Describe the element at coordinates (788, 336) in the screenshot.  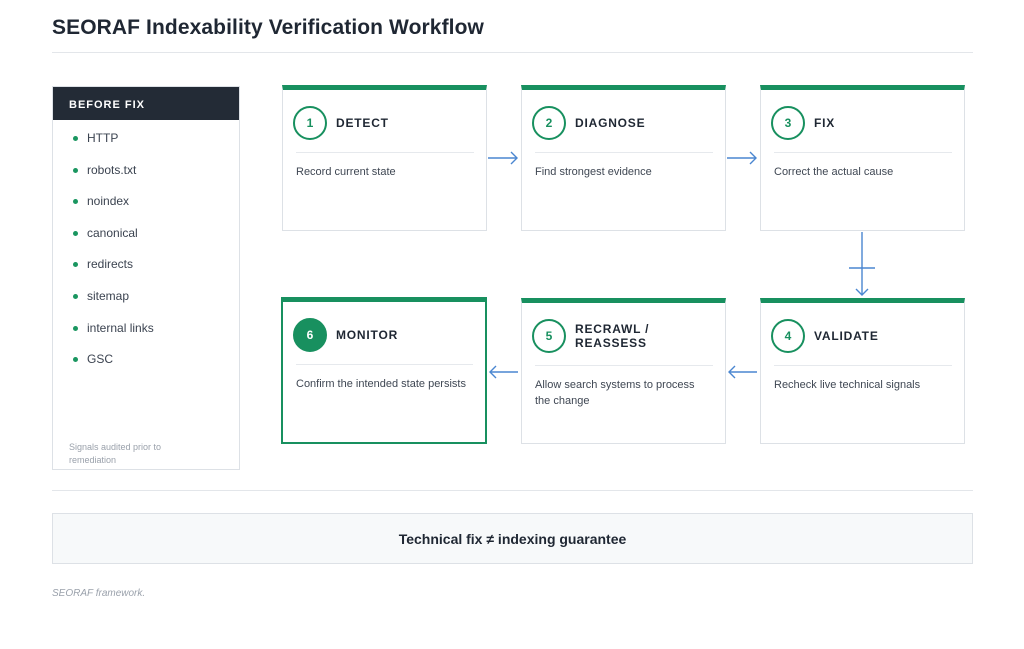
I see `step-number-badge: 4` at that location.